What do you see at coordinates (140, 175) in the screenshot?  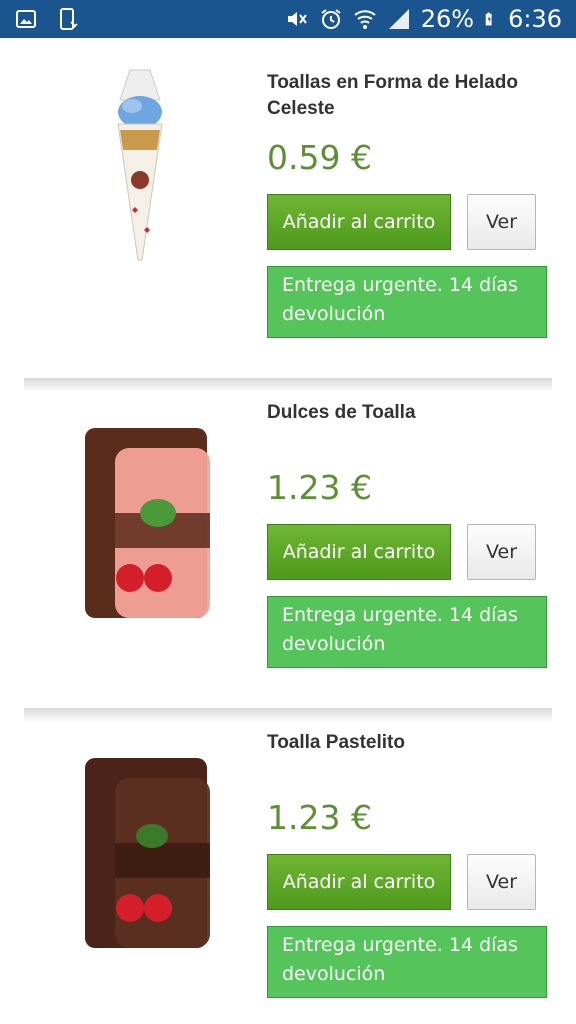 I see `ice-cream-cone-towel-image` at bounding box center [140, 175].